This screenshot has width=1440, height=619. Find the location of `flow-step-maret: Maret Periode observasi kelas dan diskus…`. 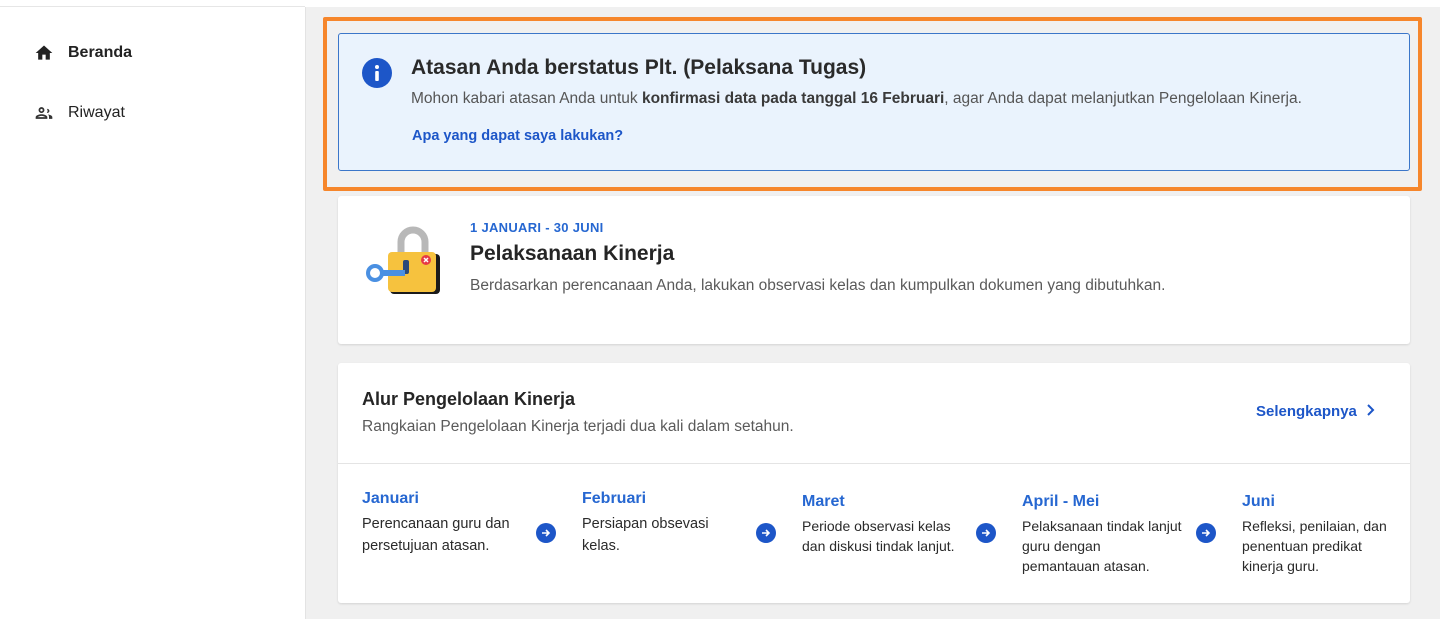

flow-step-maret: Maret Periode observasi kelas dan diskus… is located at coordinates (882, 524).